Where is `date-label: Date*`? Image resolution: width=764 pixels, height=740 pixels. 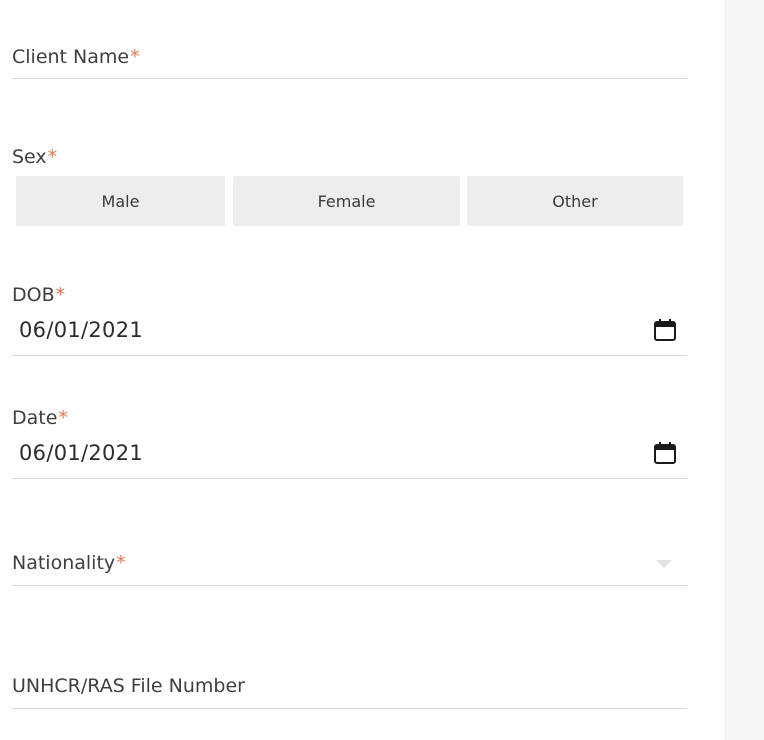 date-label: Date* is located at coordinates (40, 418).